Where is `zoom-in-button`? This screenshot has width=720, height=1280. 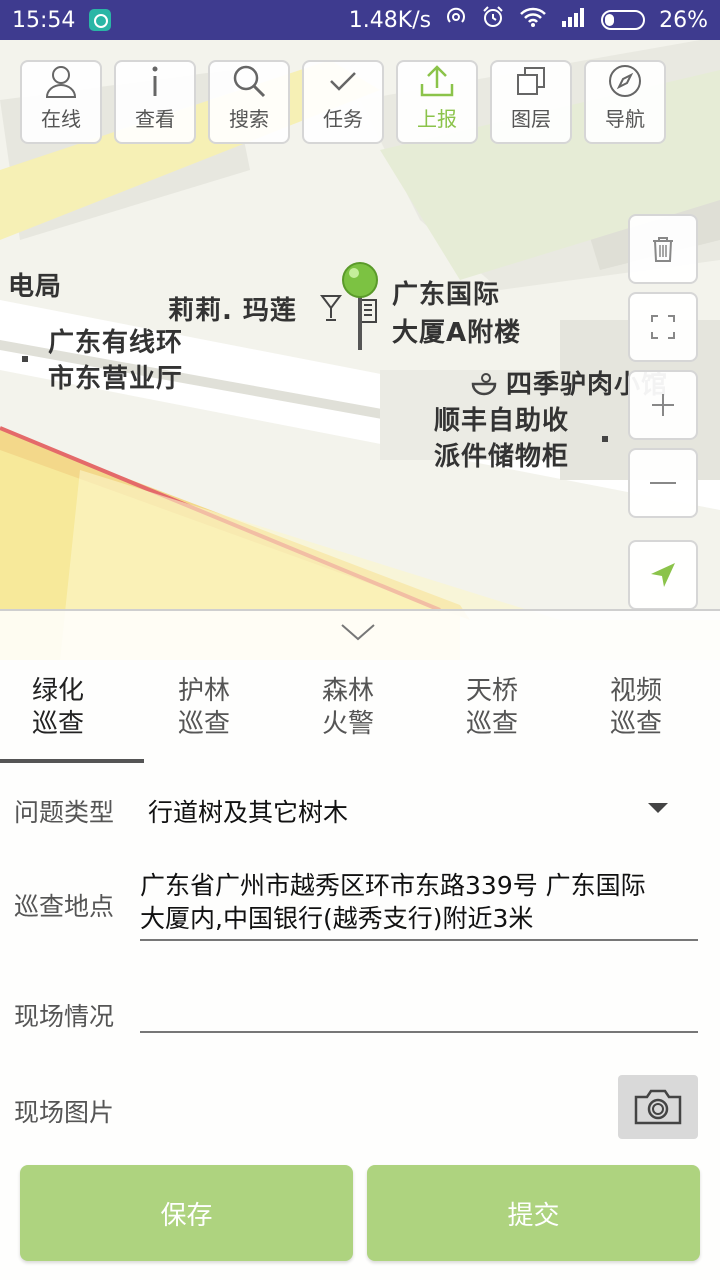
zoom-in-button is located at coordinates (663, 405).